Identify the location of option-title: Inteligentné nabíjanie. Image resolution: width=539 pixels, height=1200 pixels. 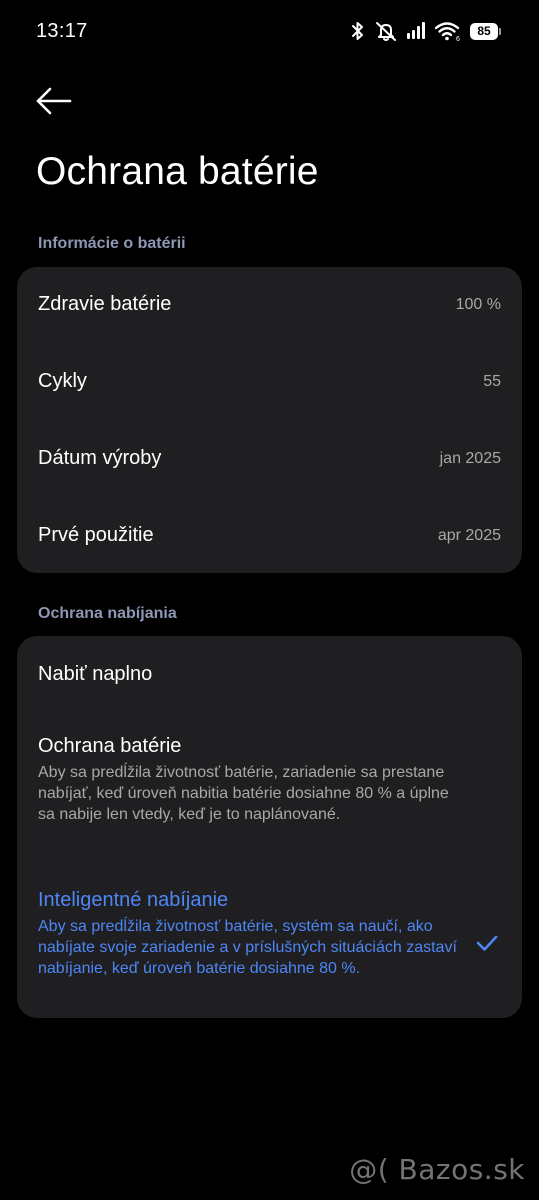
(133, 900).